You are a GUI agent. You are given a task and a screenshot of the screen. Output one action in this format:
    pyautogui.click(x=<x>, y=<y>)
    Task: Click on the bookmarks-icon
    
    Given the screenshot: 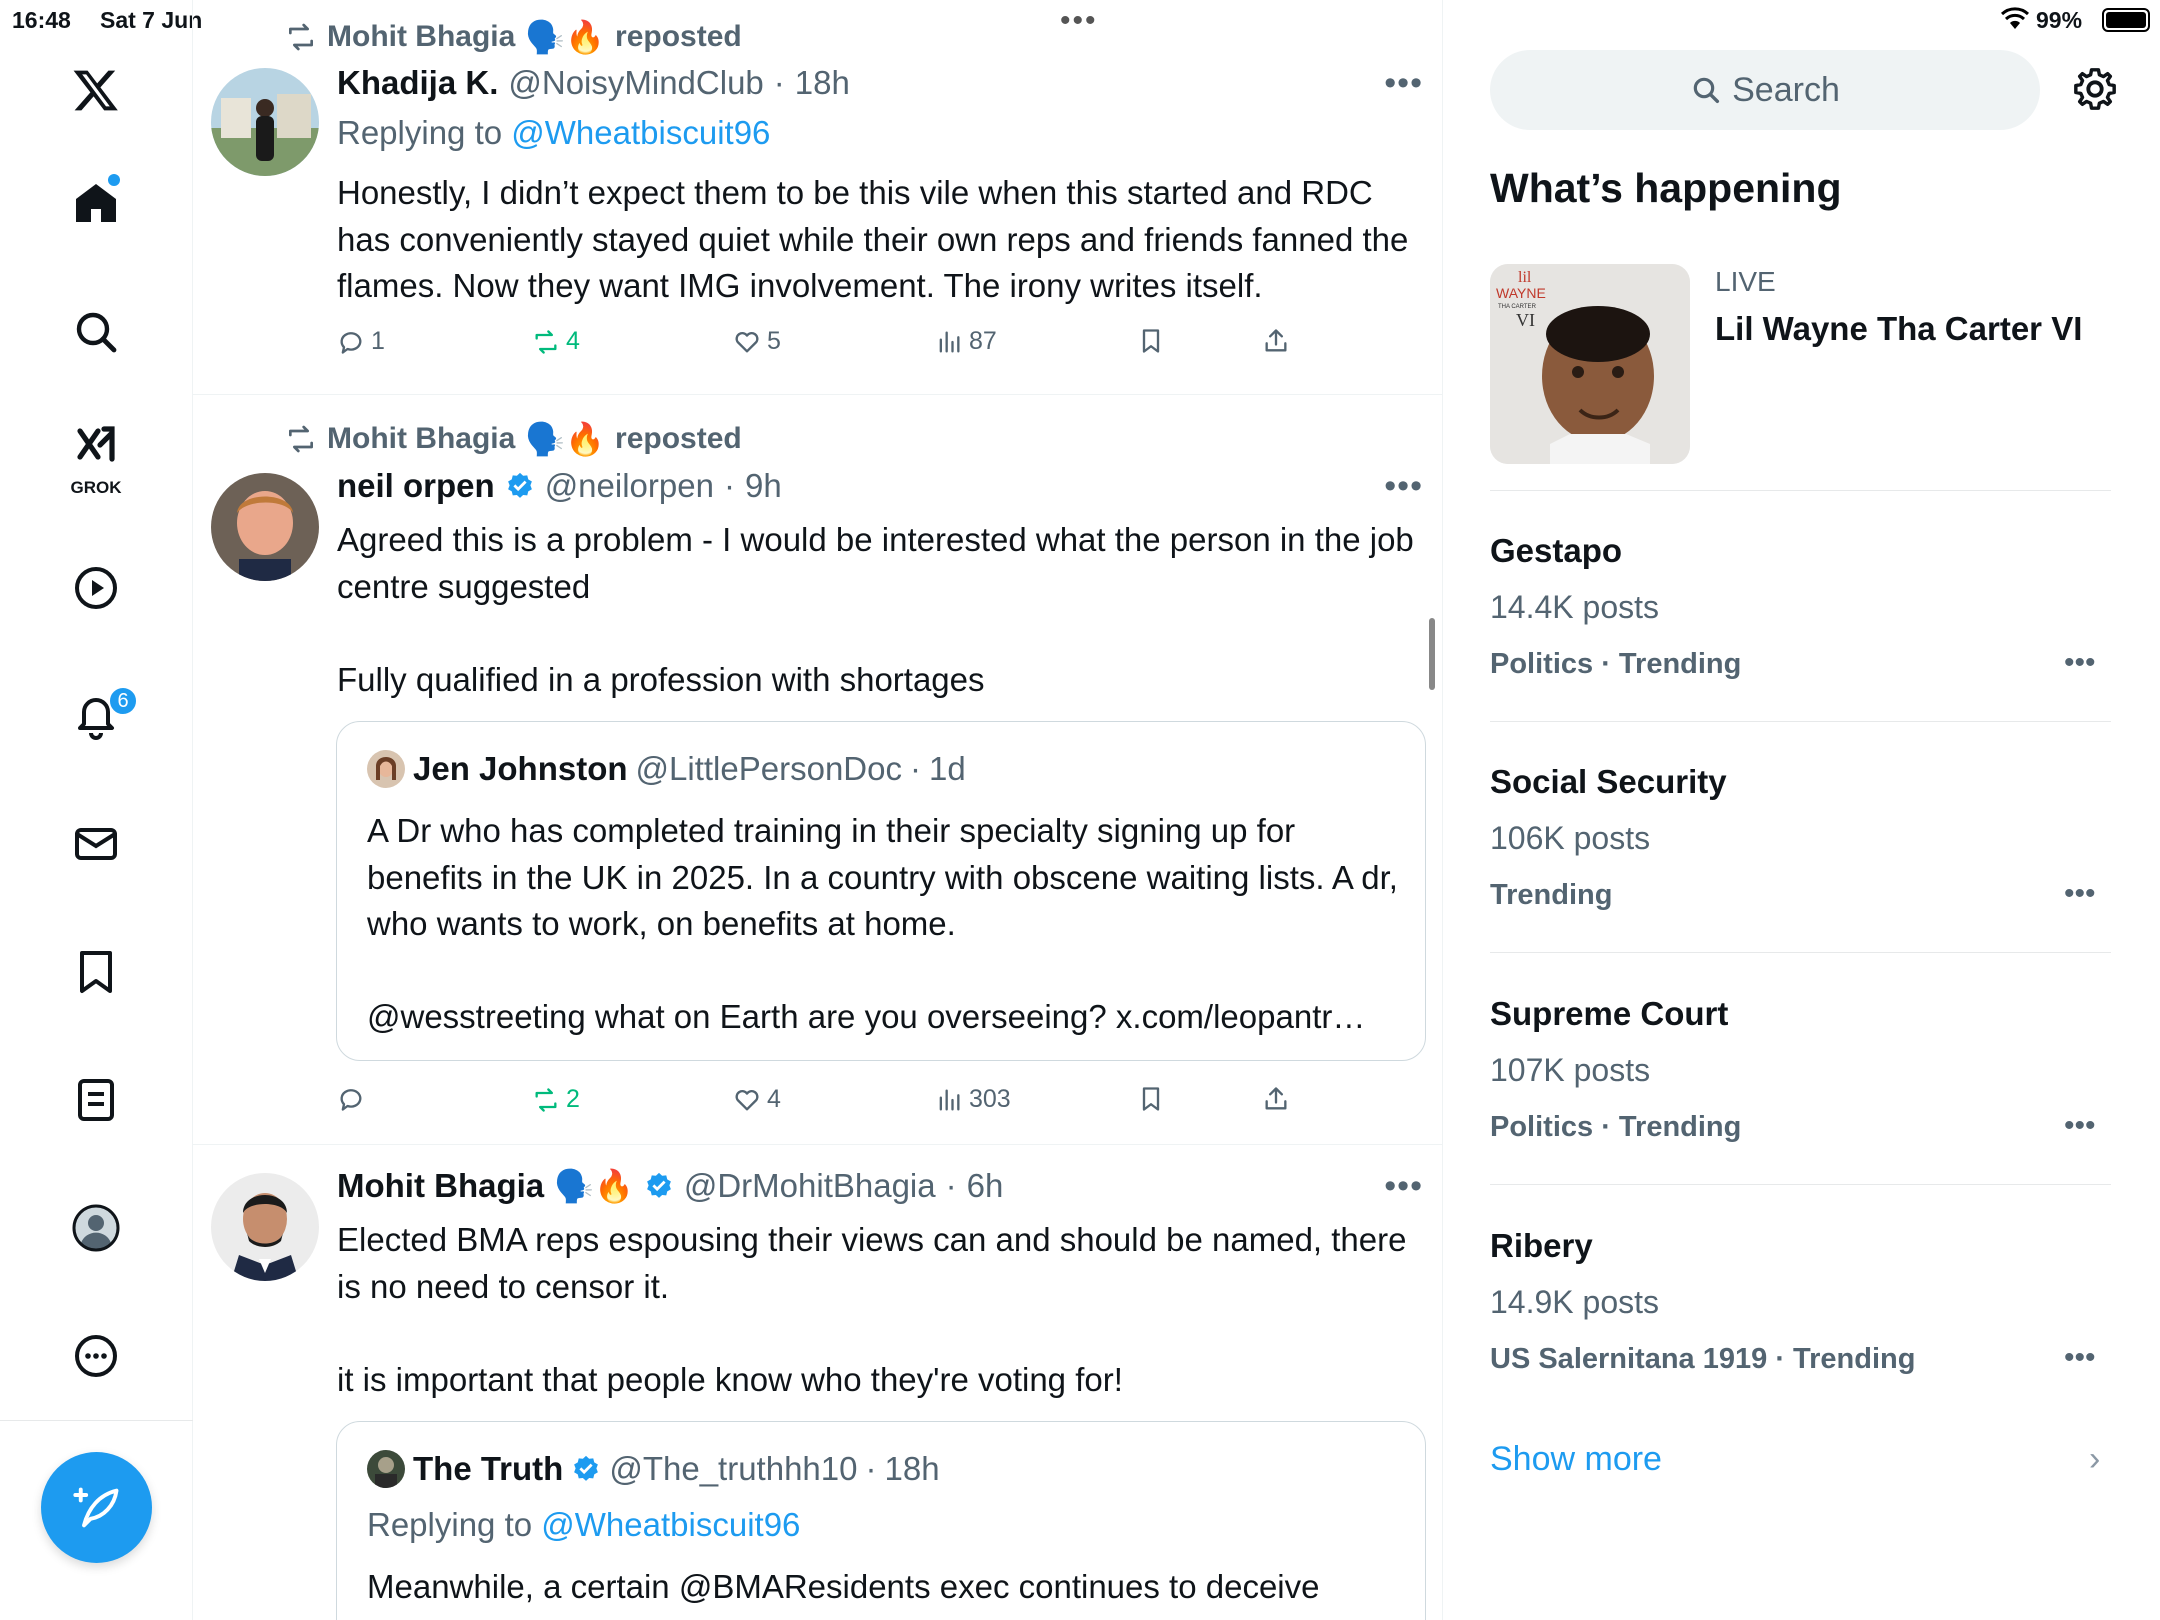 What is the action you would take?
    pyautogui.click(x=96, y=972)
    